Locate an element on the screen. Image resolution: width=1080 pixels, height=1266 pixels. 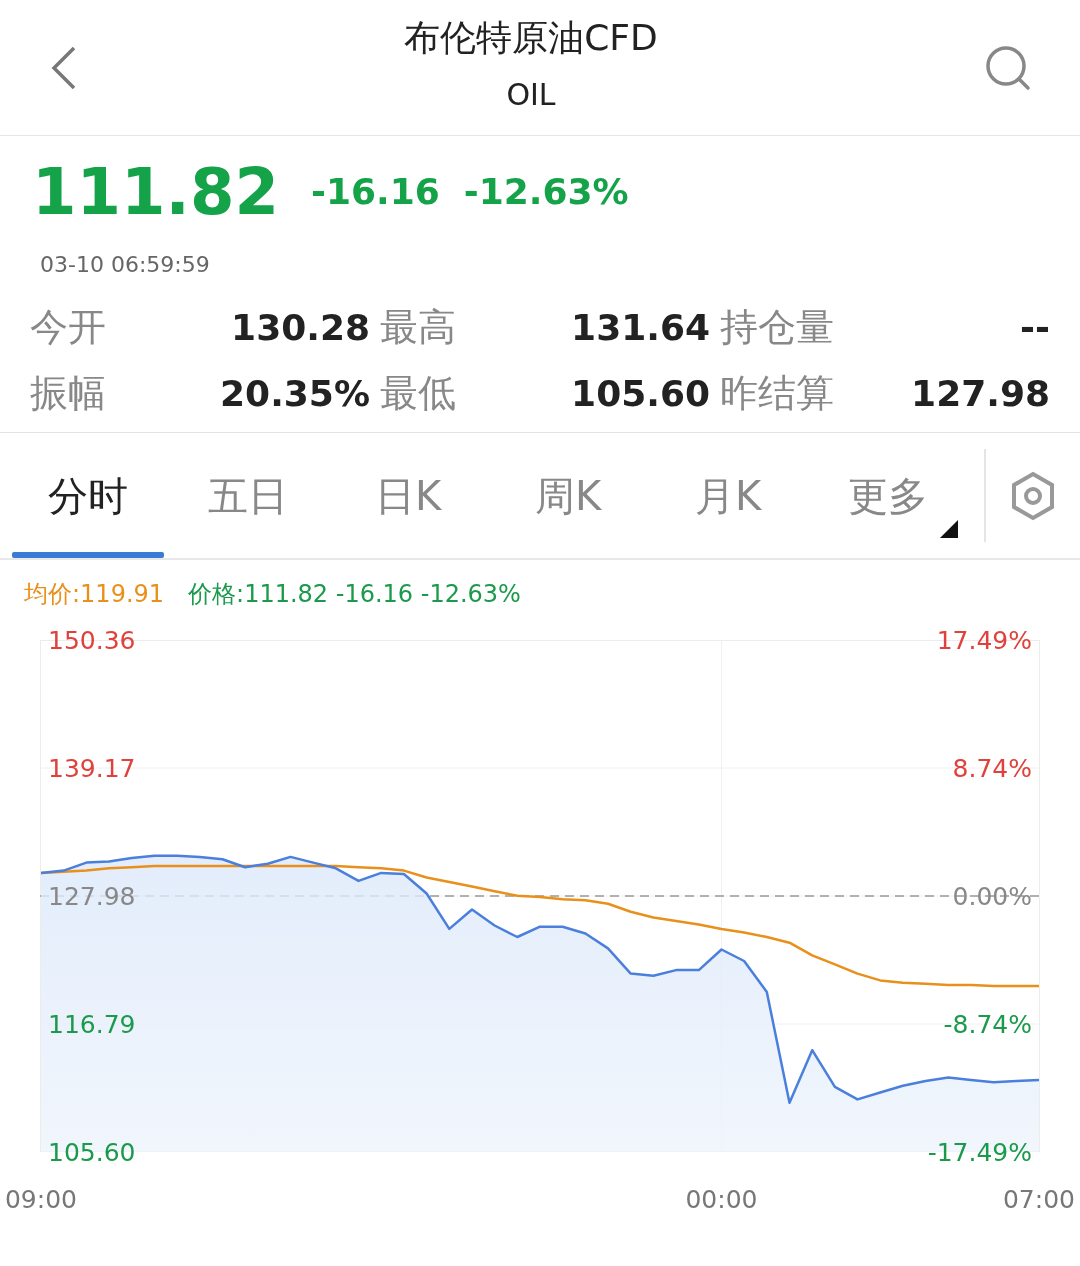
axis-label: 07:00 is located at coordinates (1039, 1200).